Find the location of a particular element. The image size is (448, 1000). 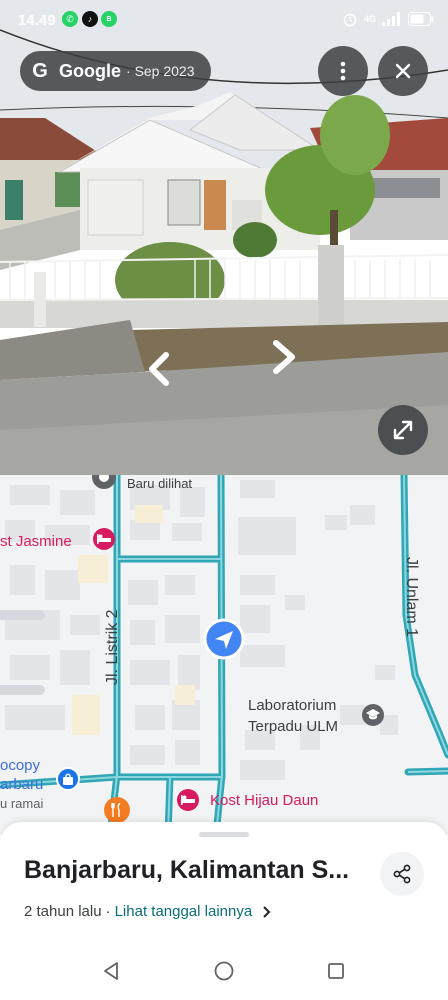

capture-date-value: Sep 2023 is located at coordinates (164, 71).